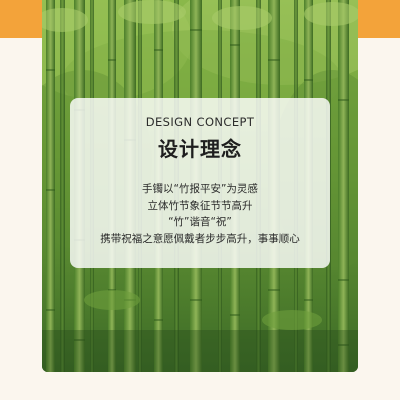 The image size is (400, 400). What do you see at coordinates (200, 122) in the screenshot?
I see `design-concept-title-en: DESIGN CONCEPT` at bounding box center [200, 122].